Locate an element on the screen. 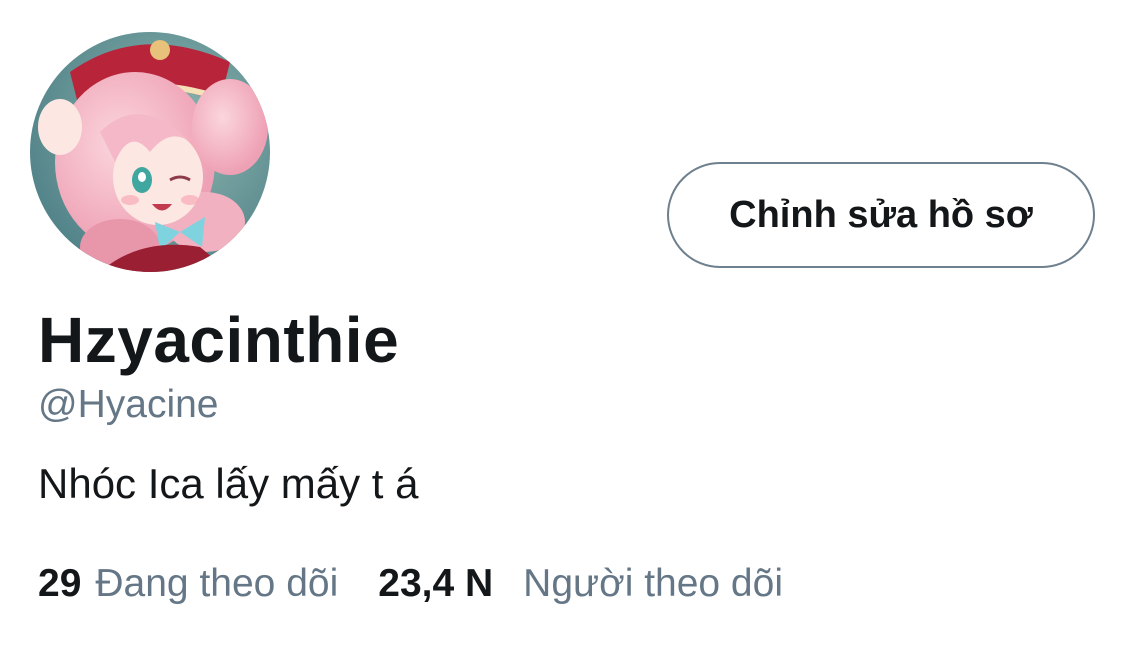 The width and height of the screenshot is (1125, 663). following-label: Đang theo dõi is located at coordinates (217, 583).